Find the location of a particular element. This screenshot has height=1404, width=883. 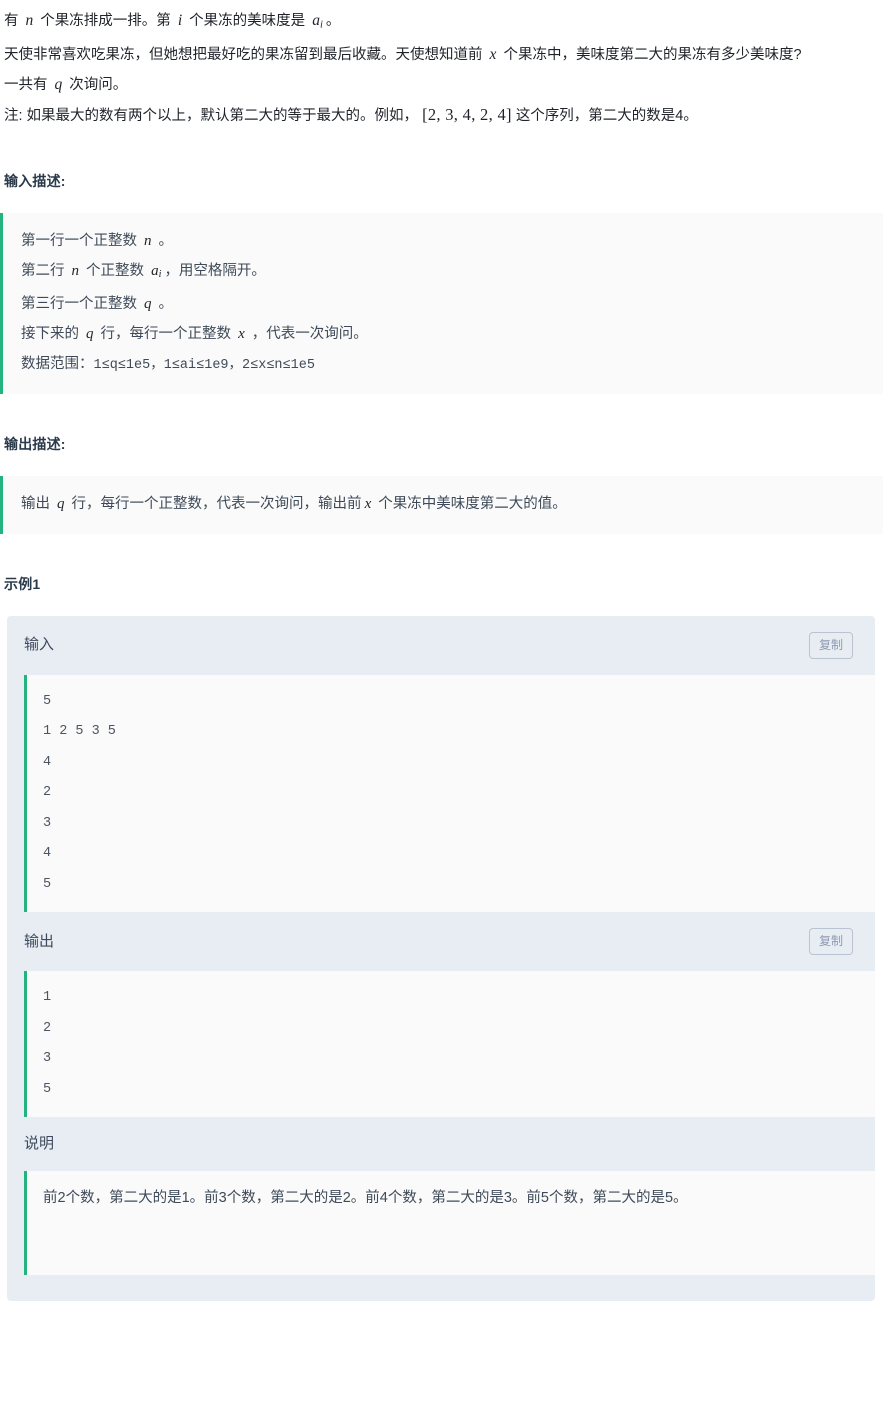

example-note-header: 说明 is located at coordinates (441, 1144).